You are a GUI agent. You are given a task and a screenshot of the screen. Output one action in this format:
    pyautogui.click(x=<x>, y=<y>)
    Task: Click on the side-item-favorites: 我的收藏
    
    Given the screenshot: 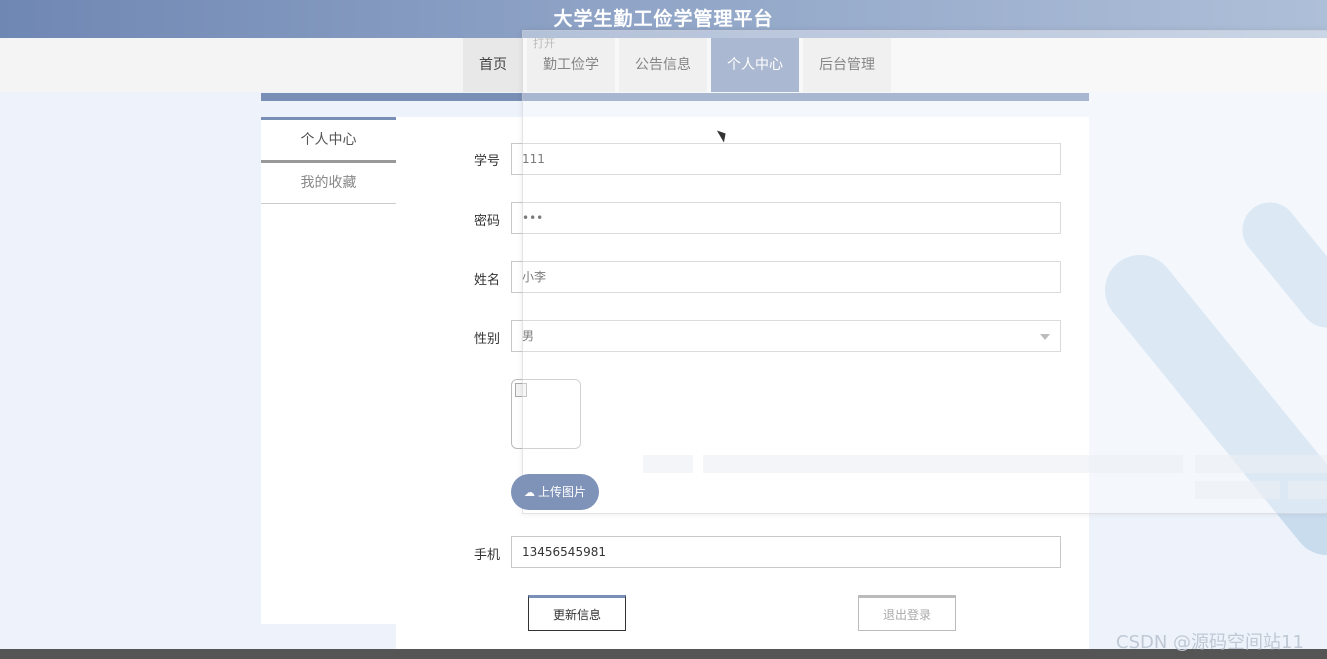 What is the action you would take?
    pyautogui.click(x=328, y=183)
    